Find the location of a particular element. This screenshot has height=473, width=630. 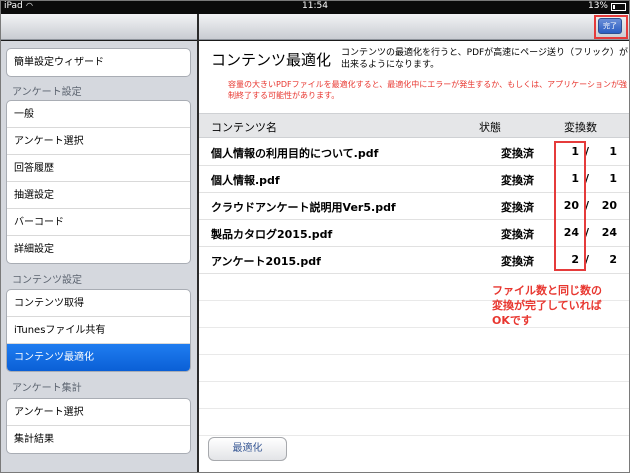

sidebar-navbar is located at coordinates (98, 27).